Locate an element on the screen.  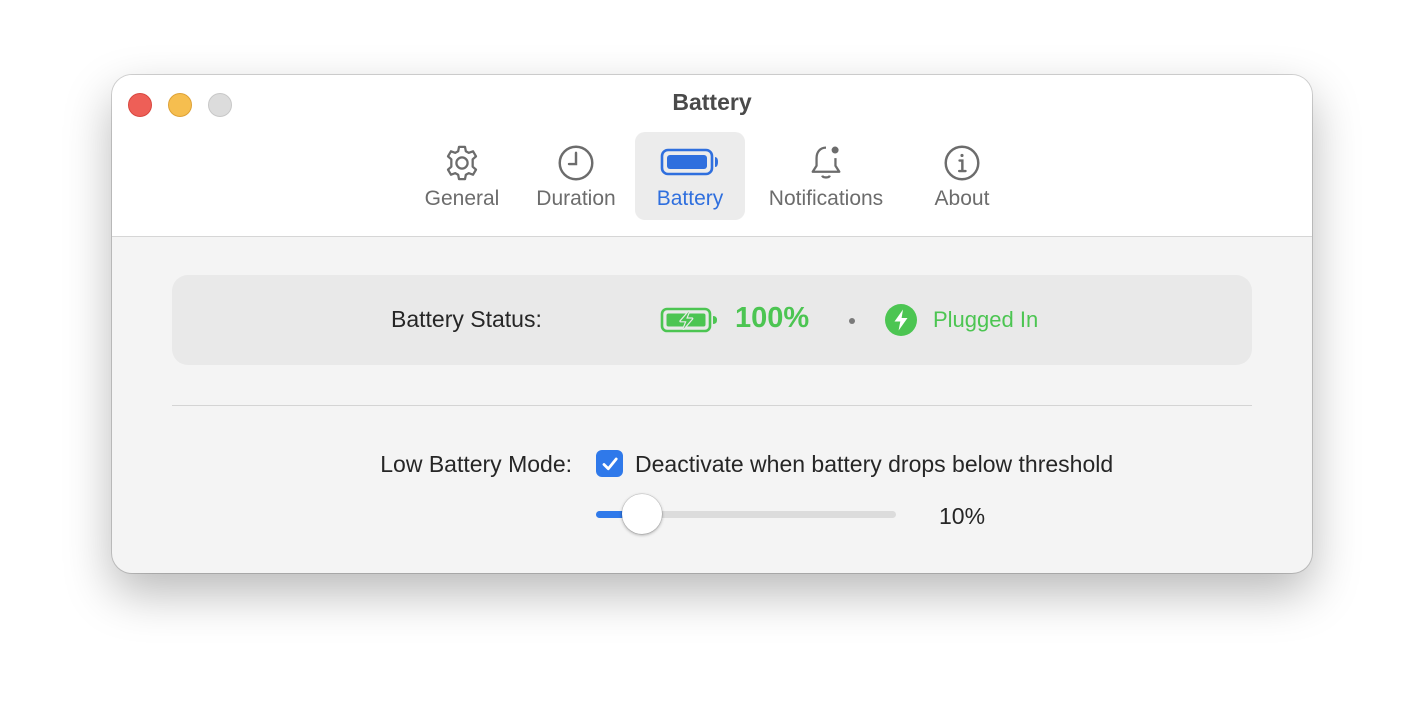
tab-general: General is located at coordinates (462, 176).